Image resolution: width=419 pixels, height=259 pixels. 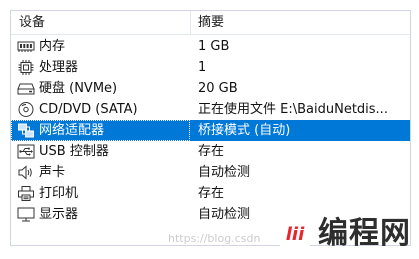 I want to click on sound-card-icon, so click(x=26, y=172).